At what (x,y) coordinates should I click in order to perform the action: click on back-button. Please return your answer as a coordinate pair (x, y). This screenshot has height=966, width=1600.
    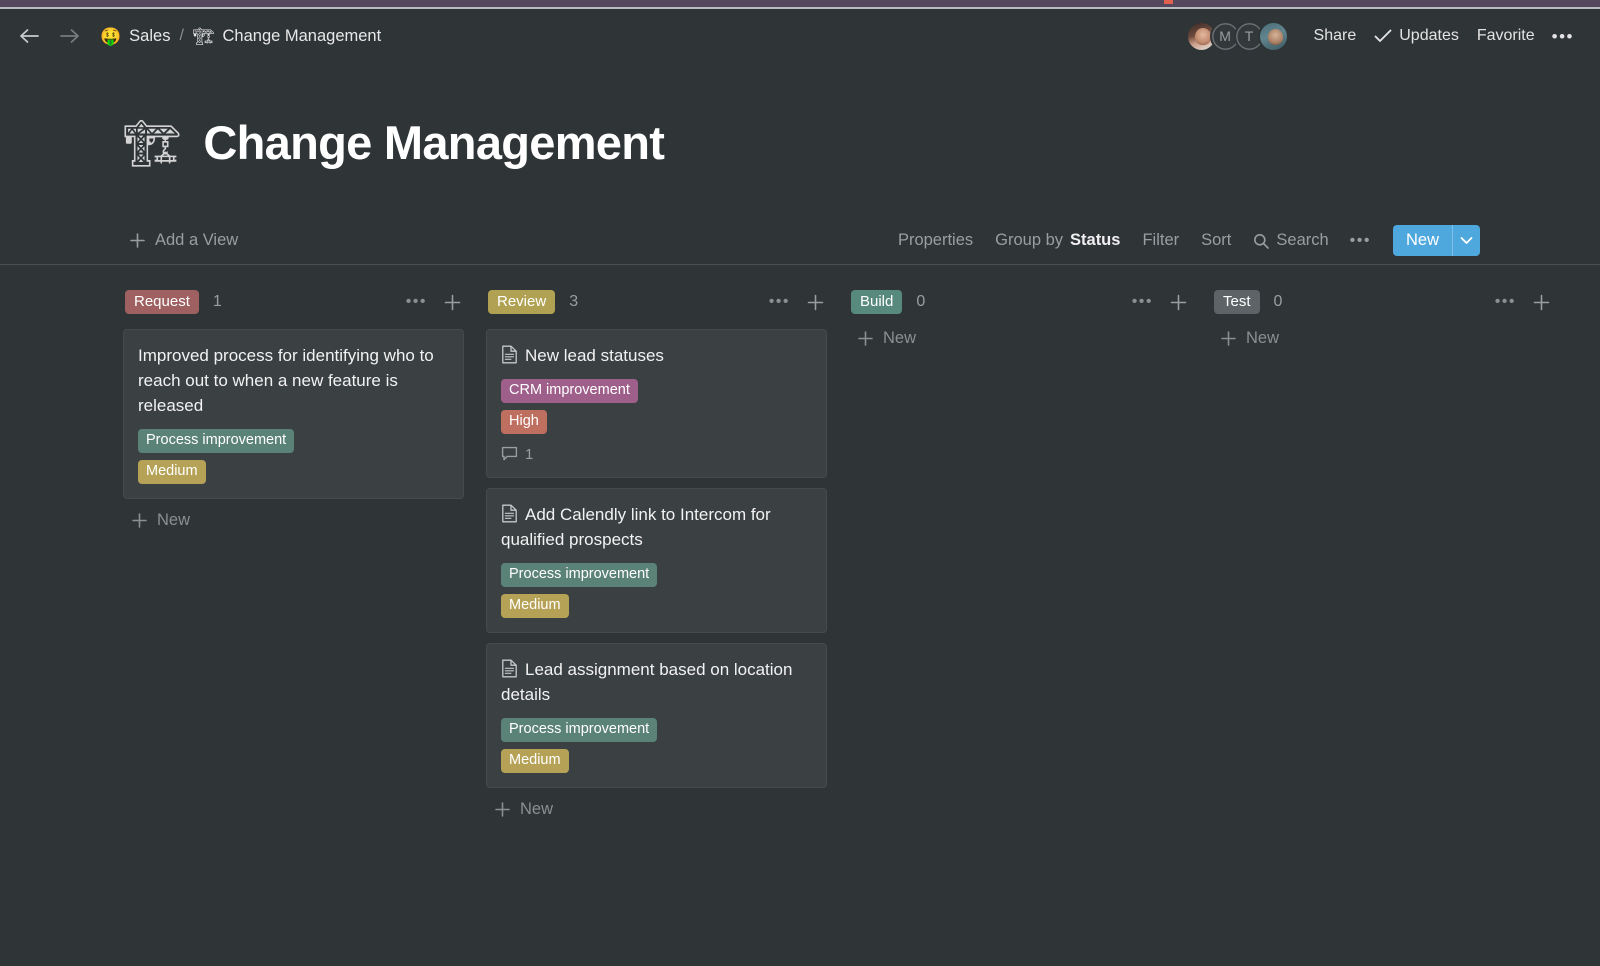
    Looking at the image, I should click on (29, 36).